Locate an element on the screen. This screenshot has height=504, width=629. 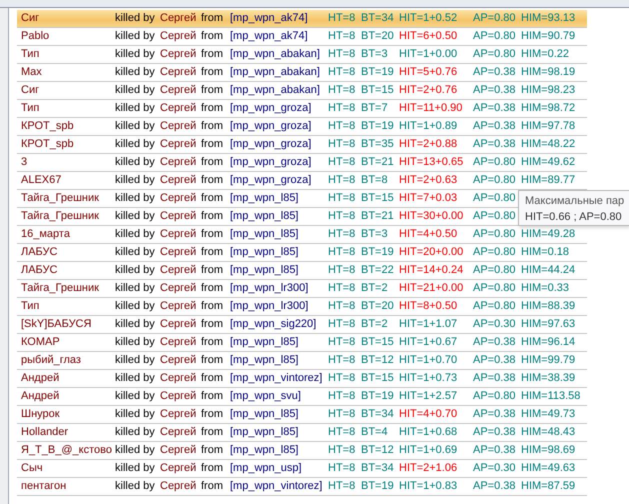
hit-value: HIT=1+0.69 is located at coordinates (428, 450).